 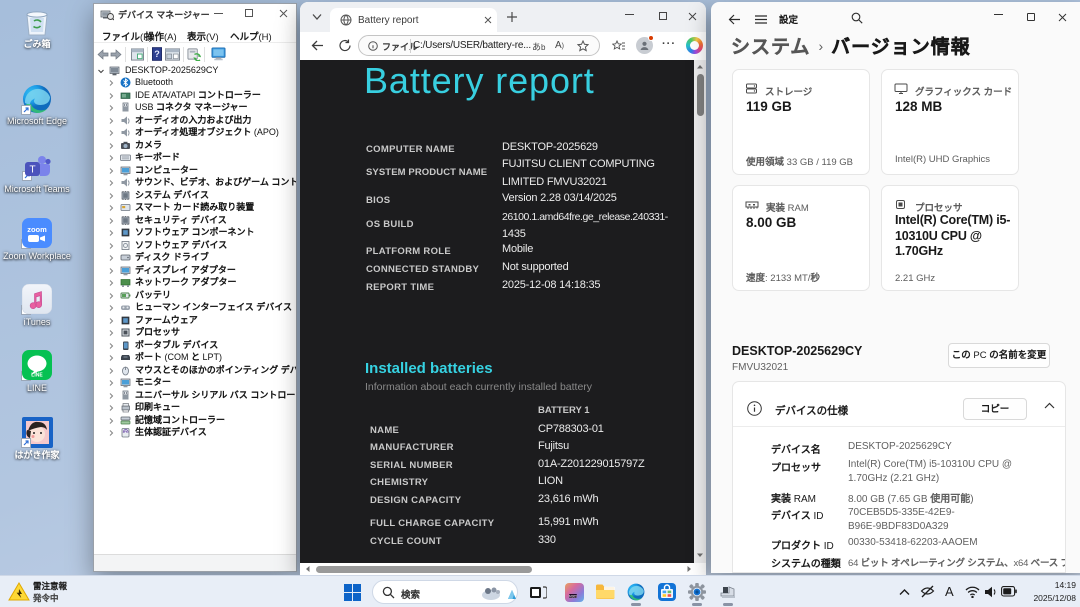 What do you see at coordinates (37, 376) in the screenshot?
I see `svg-text: LINE` at bounding box center [37, 376].